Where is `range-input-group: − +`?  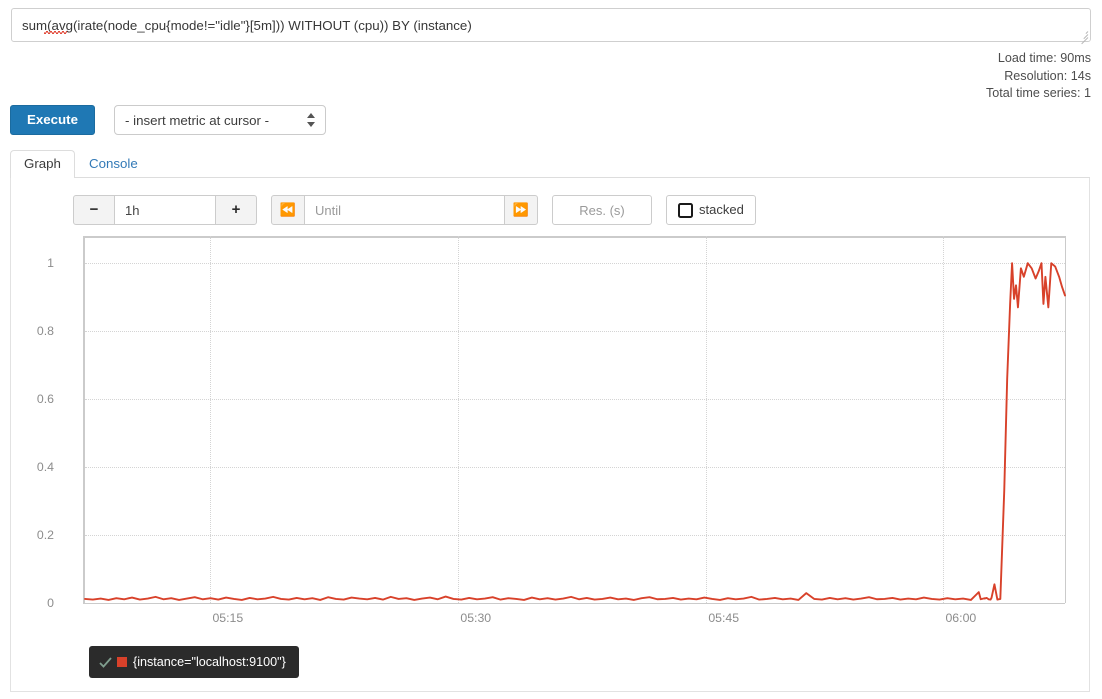 range-input-group: − + is located at coordinates (165, 210).